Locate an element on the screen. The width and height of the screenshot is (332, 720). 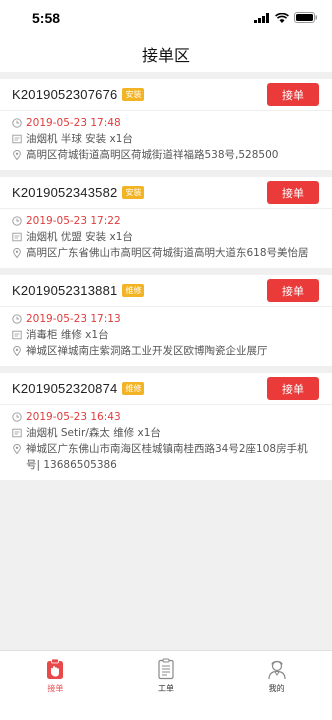
order-product: 消毒柜 维修 x1台 is located at coordinates (67, 335).